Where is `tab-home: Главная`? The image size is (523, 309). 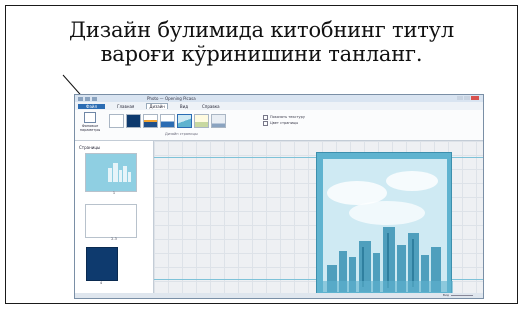
tab-home: Главная is located at coordinates (125, 106).